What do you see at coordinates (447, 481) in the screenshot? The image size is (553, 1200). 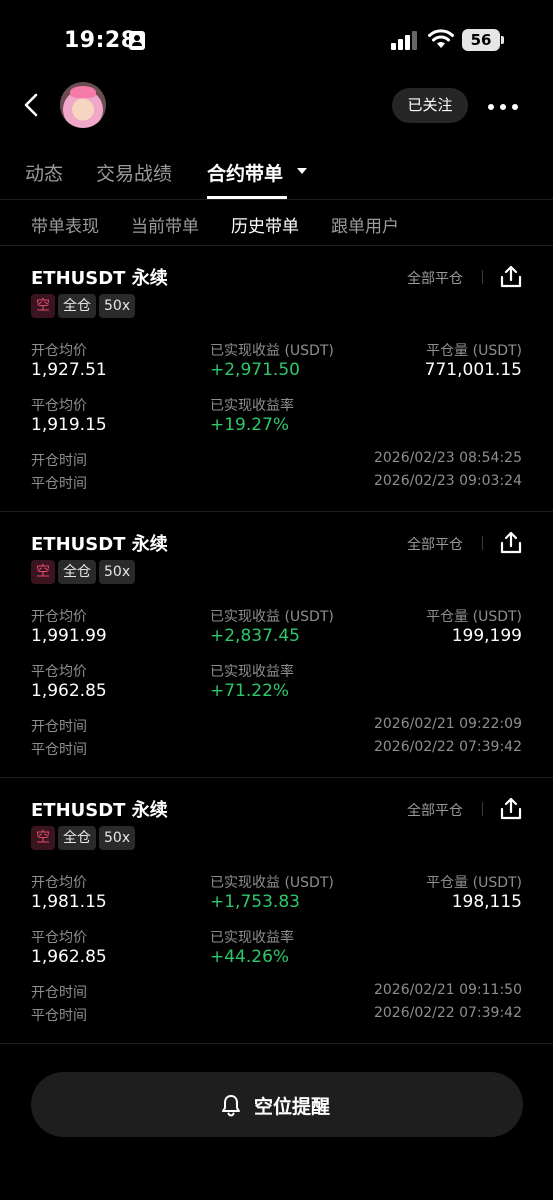 I see `close-time-value: 2026/02/23 09:03:24` at bounding box center [447, 481].